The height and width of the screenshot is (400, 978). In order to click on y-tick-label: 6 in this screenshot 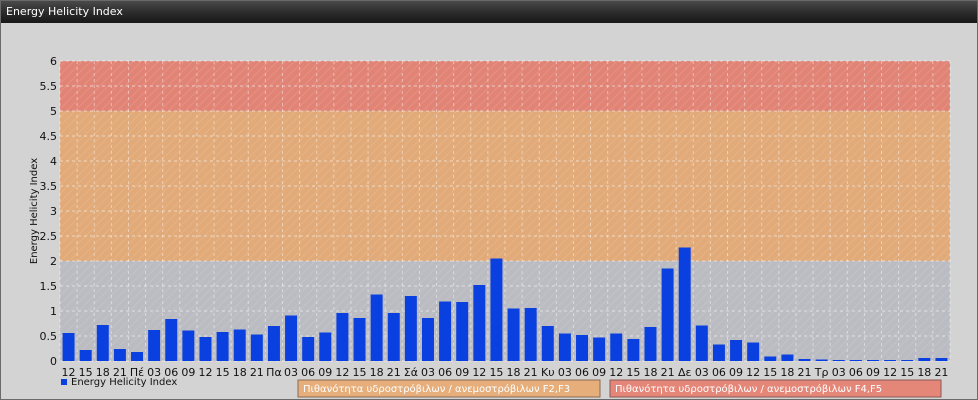, I will do `click(53, 61)`.